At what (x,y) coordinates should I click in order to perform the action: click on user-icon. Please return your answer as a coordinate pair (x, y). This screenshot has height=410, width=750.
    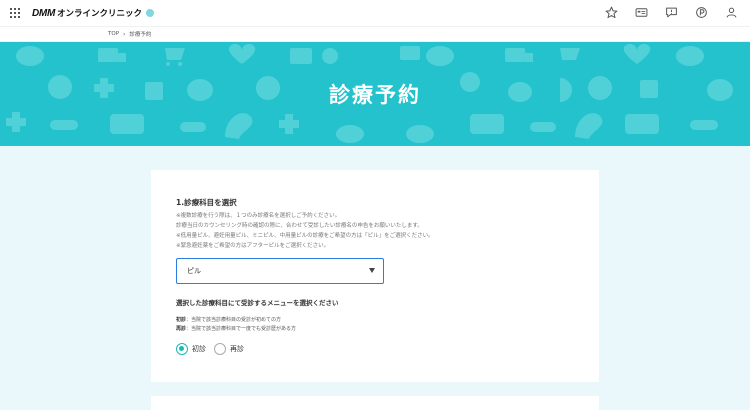
    Looking at the image, I should click on (731, 12).